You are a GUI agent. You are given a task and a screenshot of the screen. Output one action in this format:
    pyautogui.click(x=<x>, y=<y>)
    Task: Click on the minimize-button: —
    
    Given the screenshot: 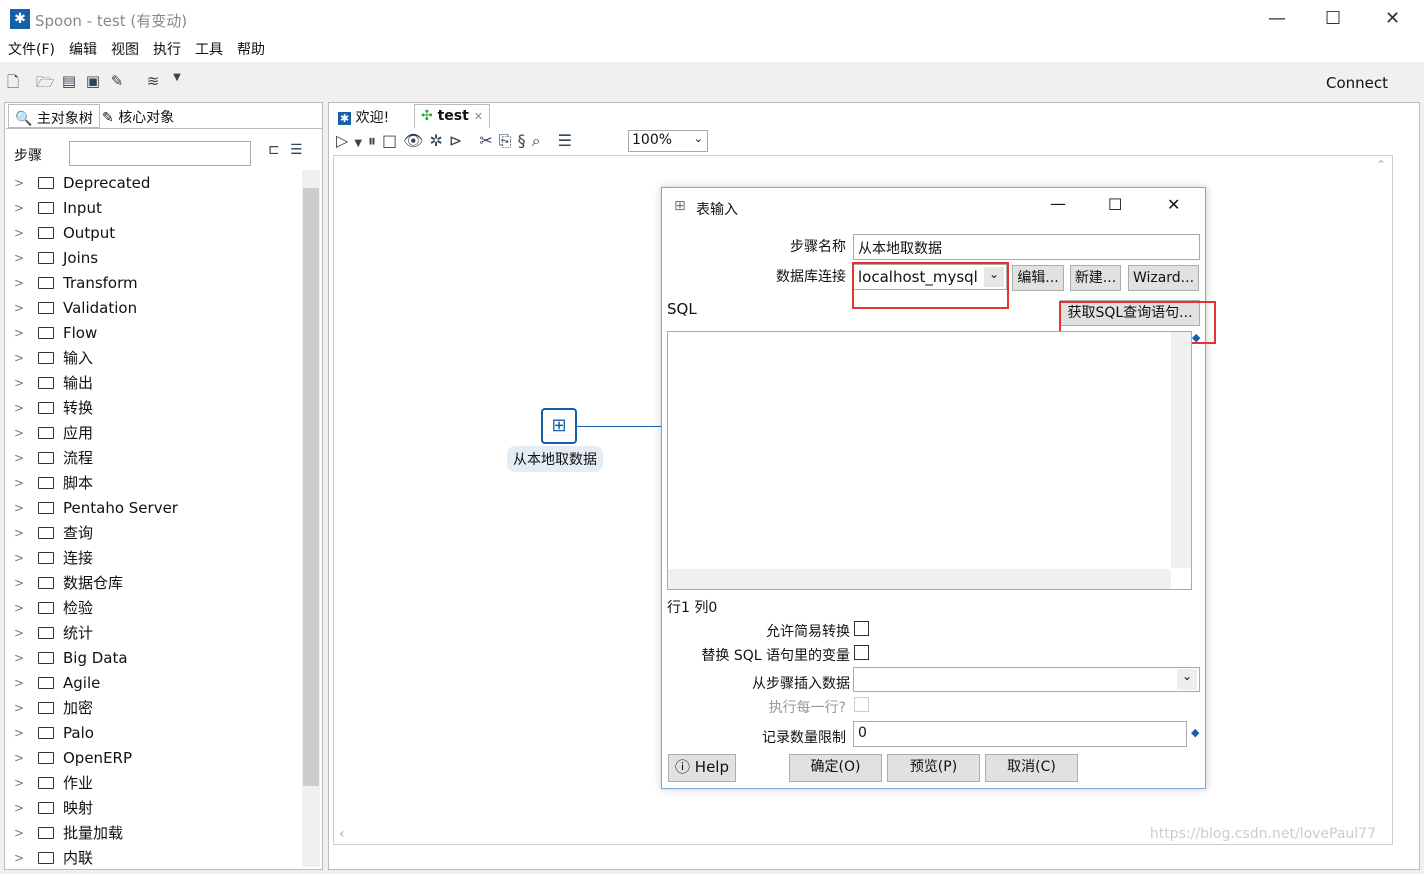 What is the action you would take?
    pyautogui.click(x=1277, y=18)
    